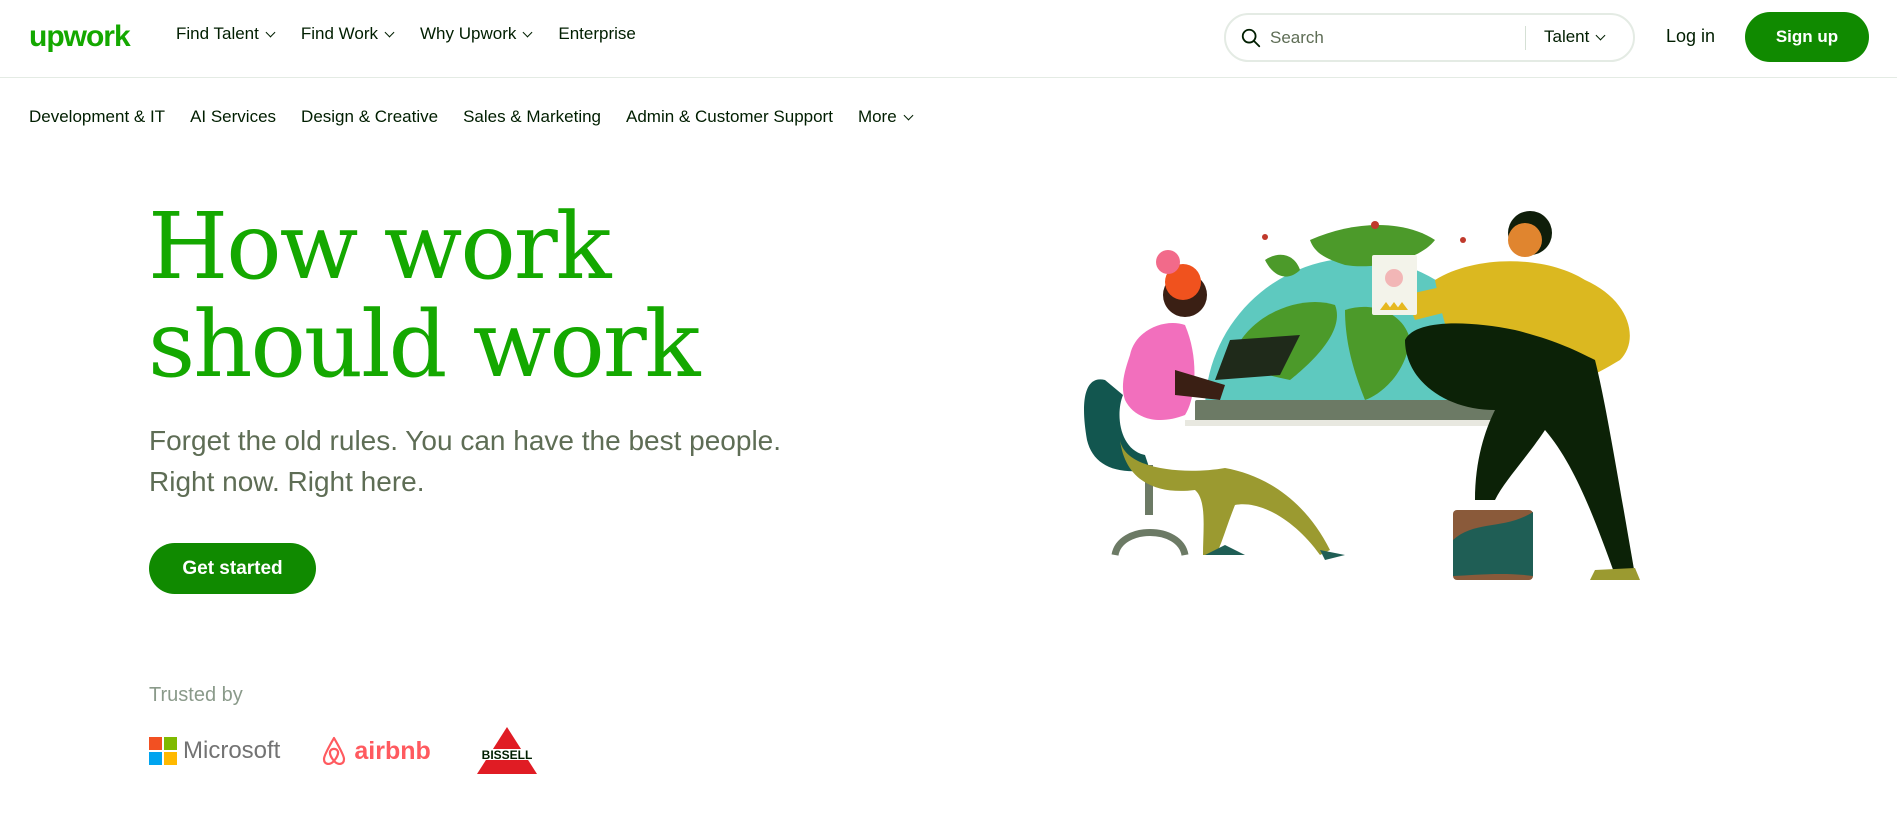 The image size is (1897, 821). What do you see at coordinates (233, 117) in the screenshot?
I see `category-ai-services: AI Services` at bounding box center [233, 117].